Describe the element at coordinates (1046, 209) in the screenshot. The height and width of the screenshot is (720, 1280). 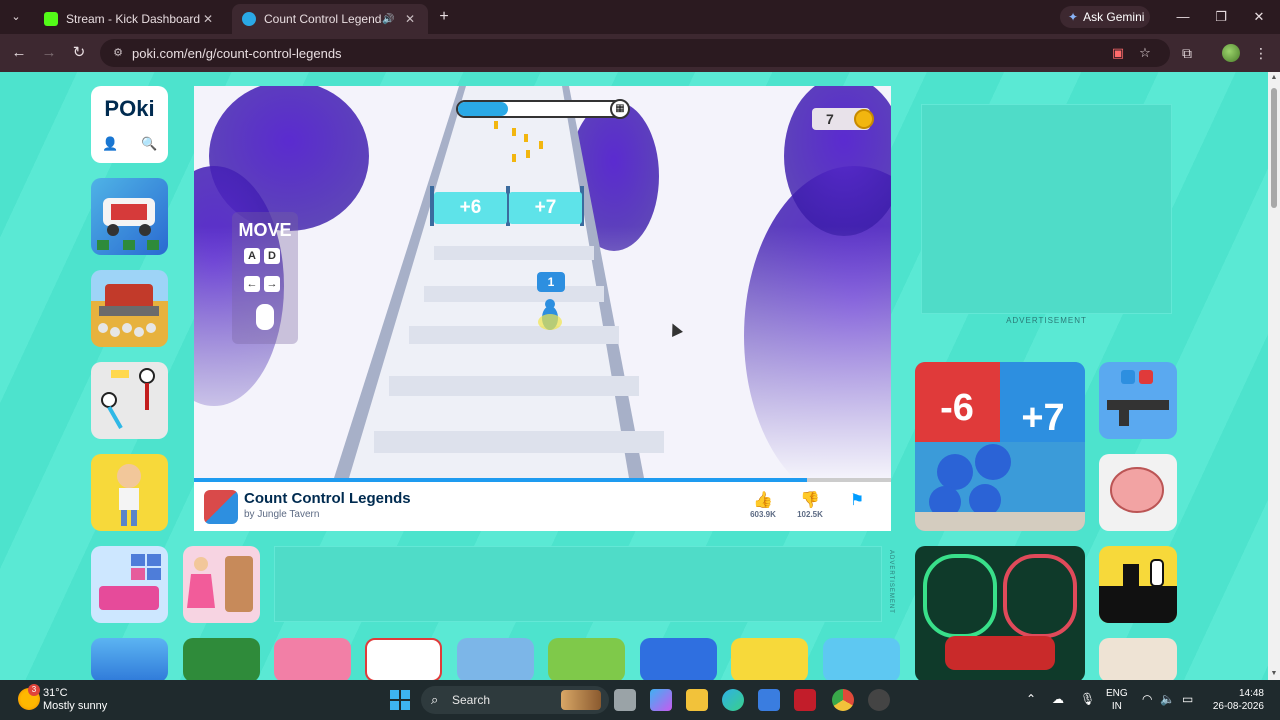
I see `advertisement-slot-right` at that location.